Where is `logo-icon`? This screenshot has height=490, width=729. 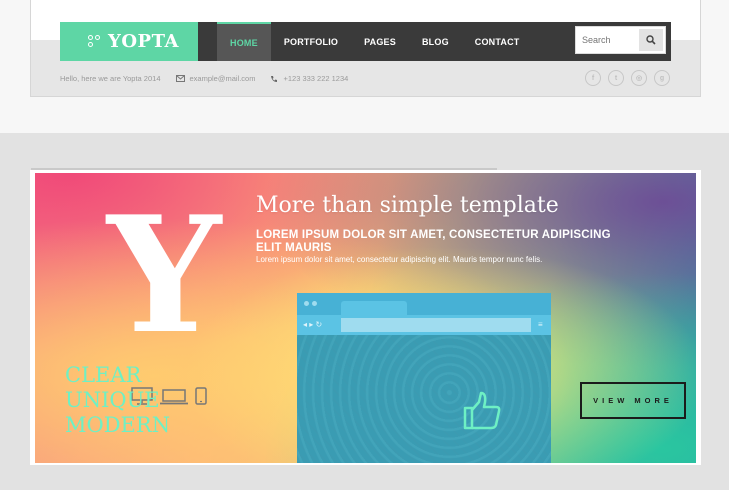 logo-icon is located at coordinates (95, 42).